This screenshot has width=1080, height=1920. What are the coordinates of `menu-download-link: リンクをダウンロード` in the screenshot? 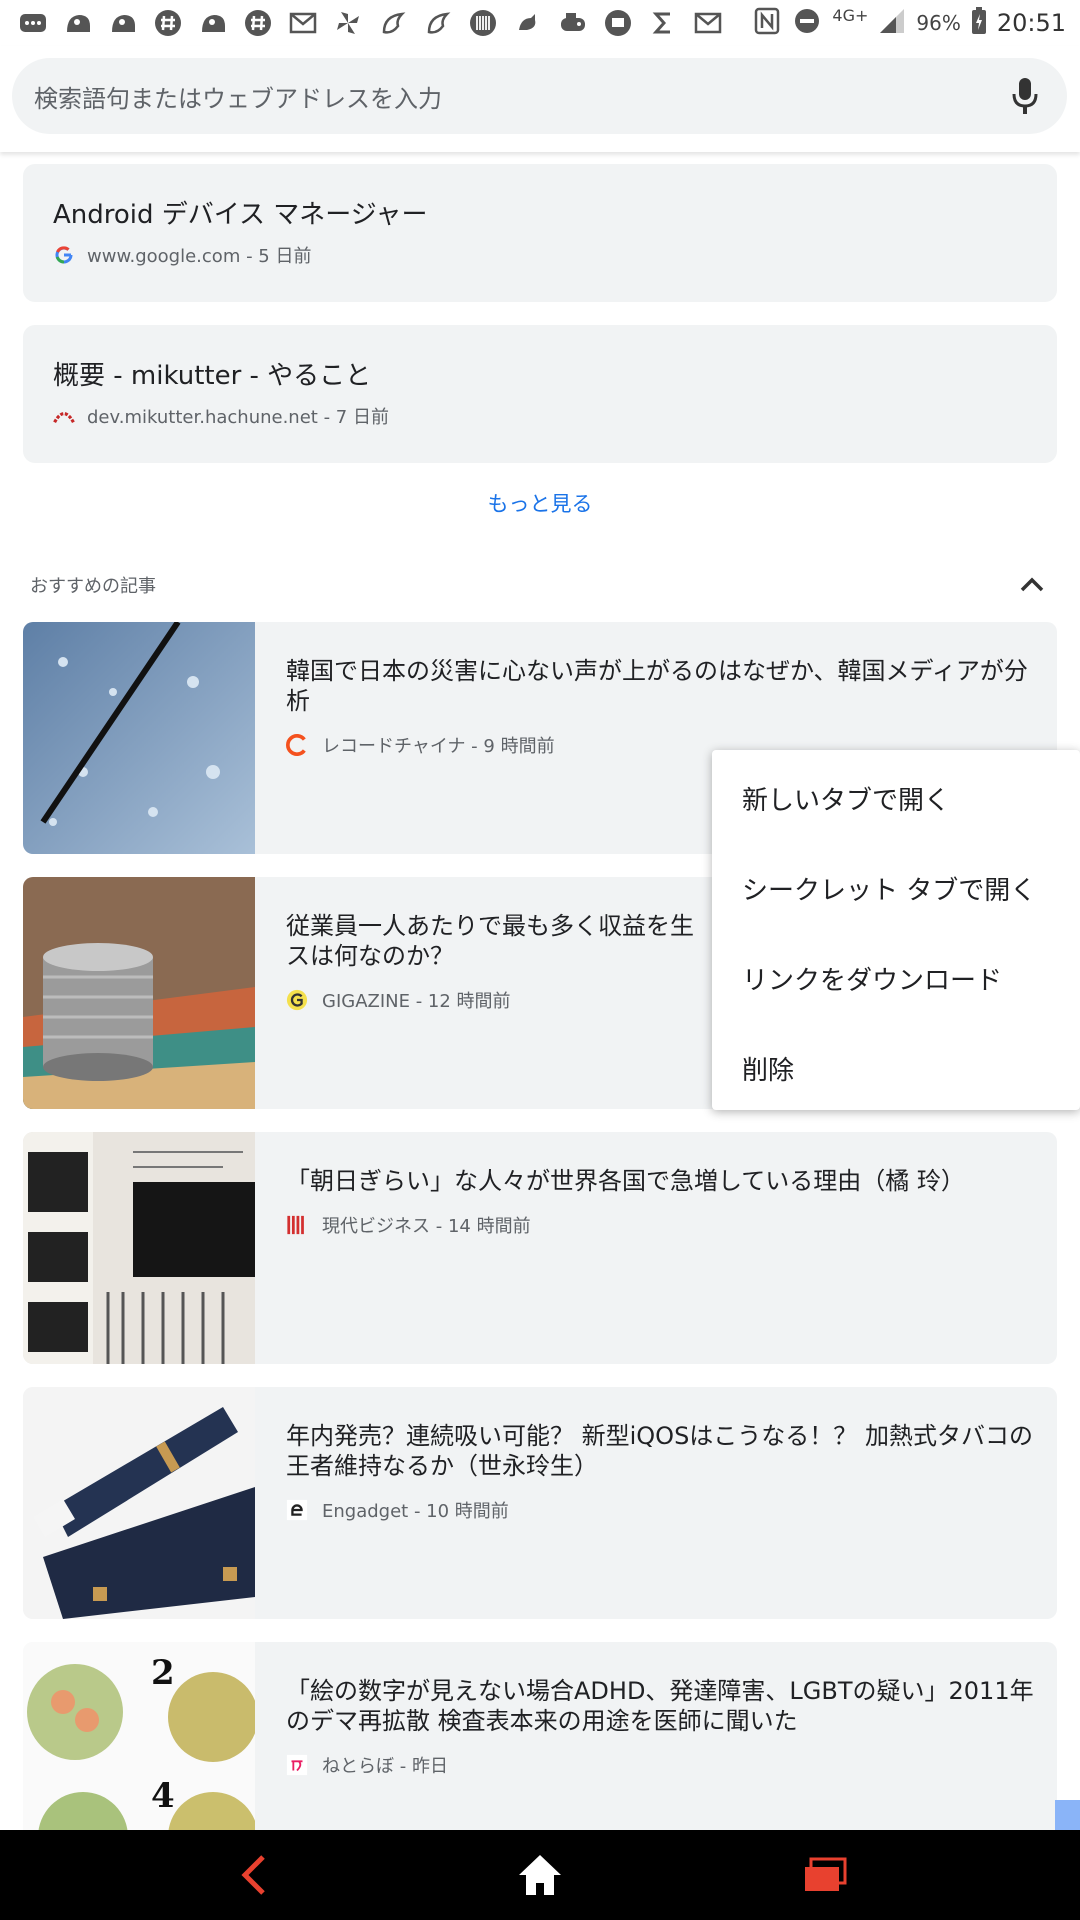 It's located at (872, 978).